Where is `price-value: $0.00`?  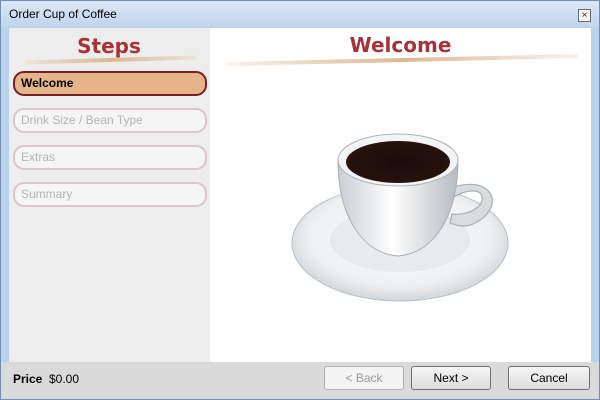
price-value: $0.00 is located at coordinates (64, 379).